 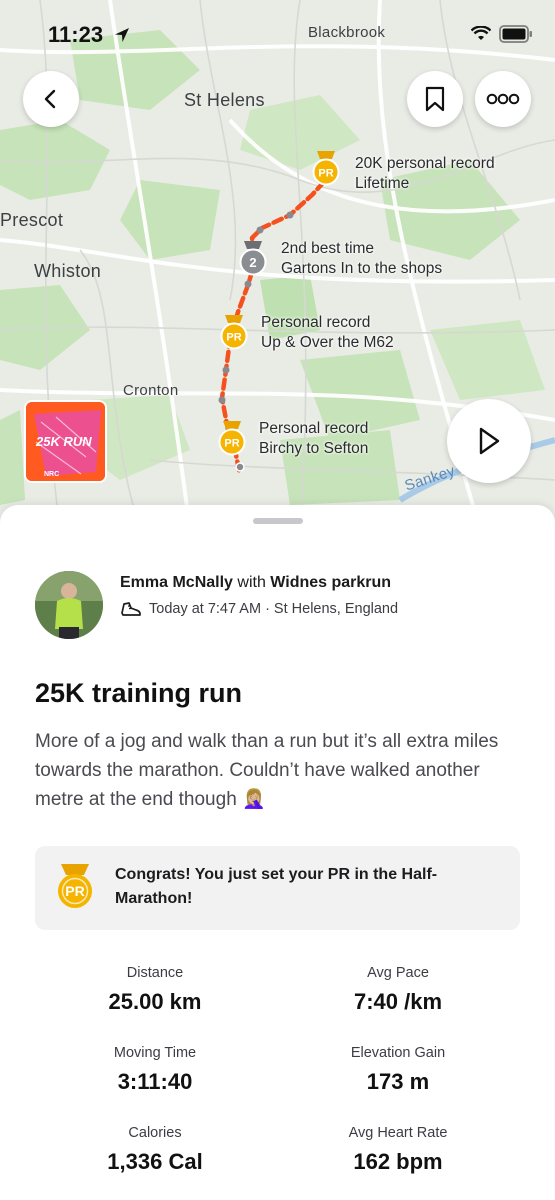 I want to click on stat-elevation-gain: Elevation Gain 173 m, so click(x=398, y=1070).